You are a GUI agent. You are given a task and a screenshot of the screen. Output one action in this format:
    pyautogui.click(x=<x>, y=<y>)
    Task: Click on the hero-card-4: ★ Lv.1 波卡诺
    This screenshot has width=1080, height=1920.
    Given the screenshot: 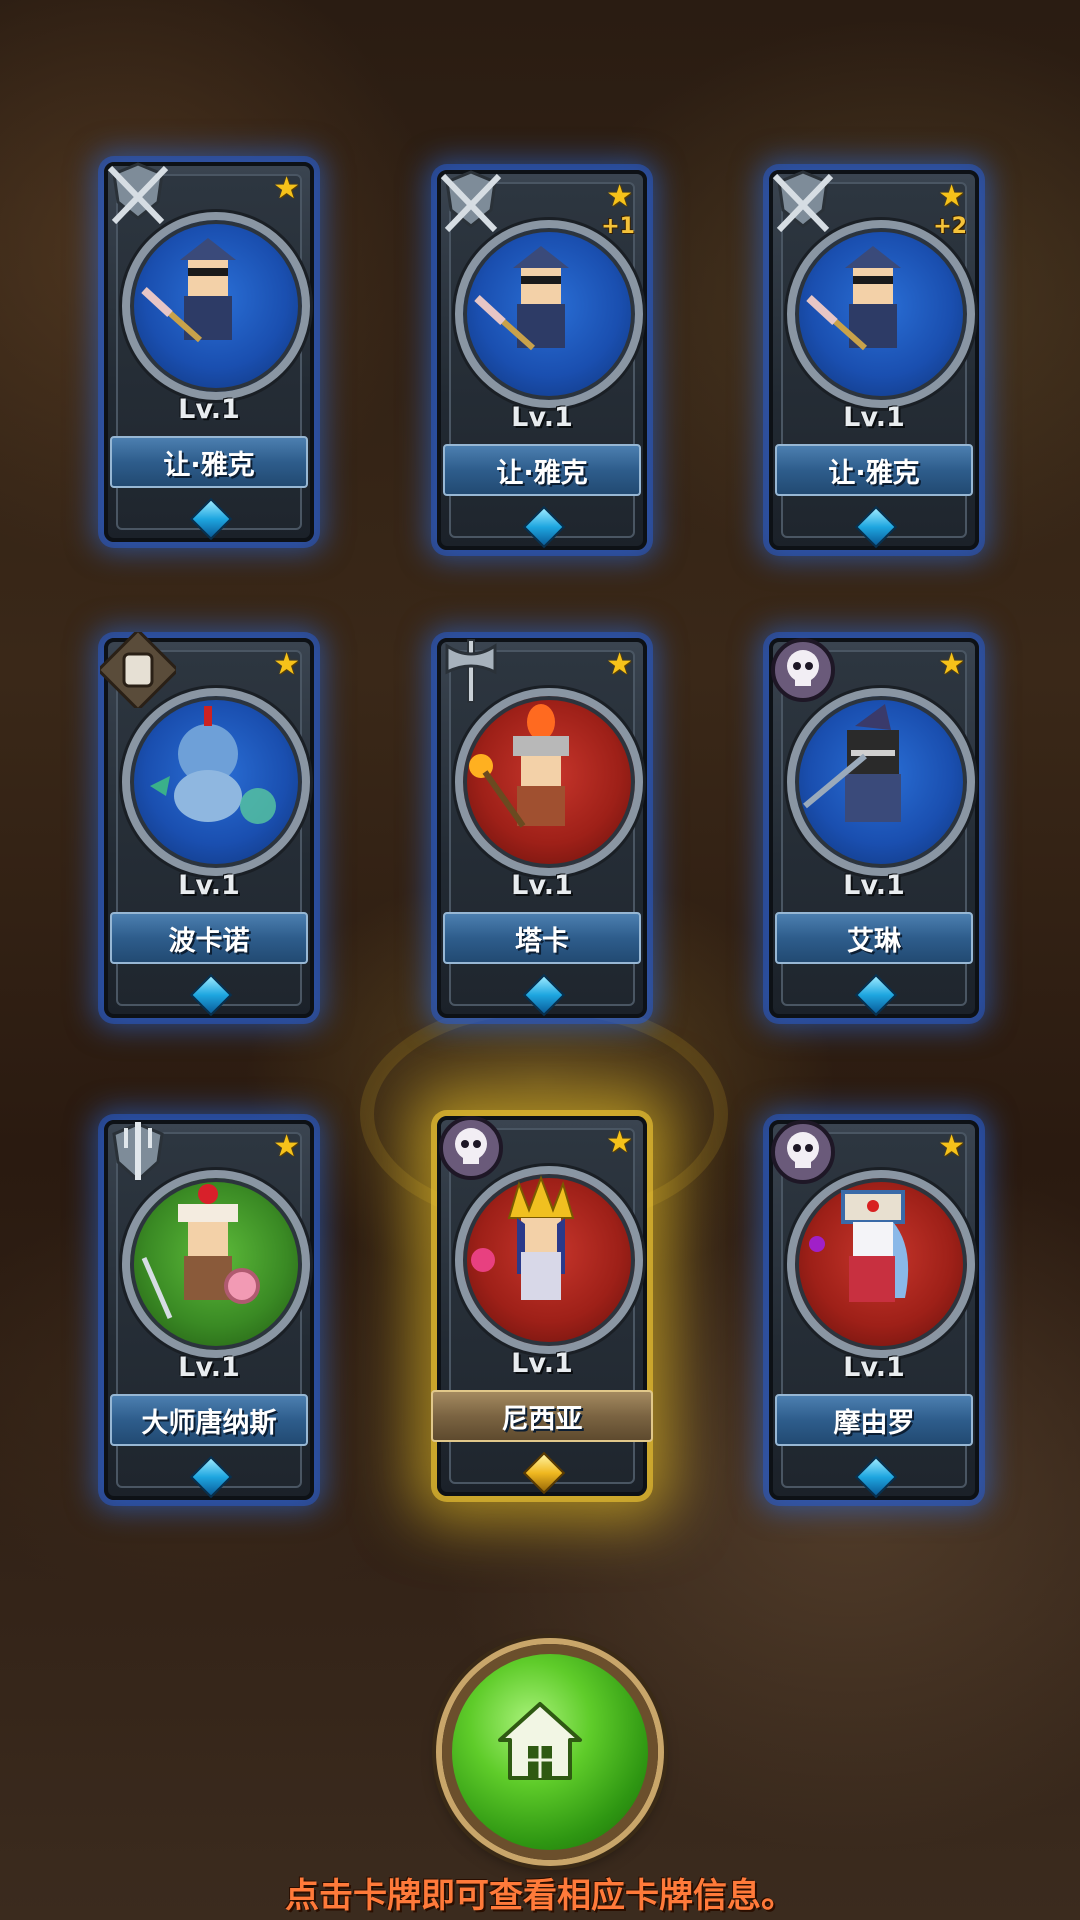 What is the action you would take?
    pyautogui.click(x=207, y=825)
    